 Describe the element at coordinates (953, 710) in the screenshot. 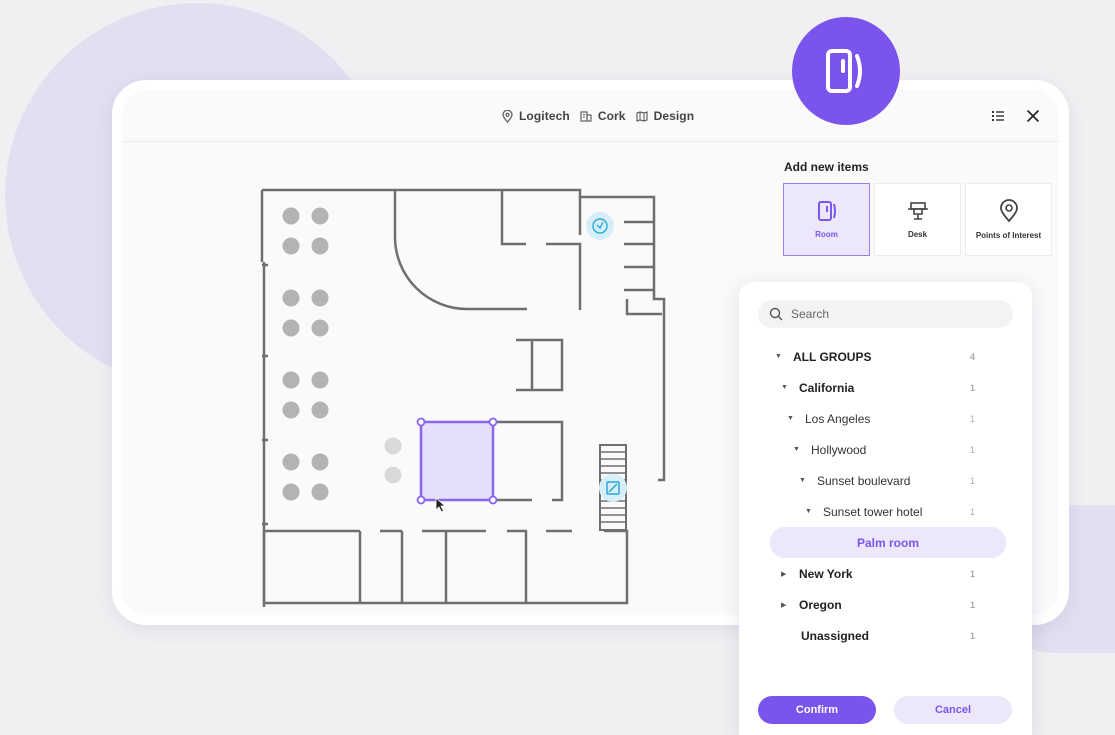

I see `cancel-button: Cancel` at that location.